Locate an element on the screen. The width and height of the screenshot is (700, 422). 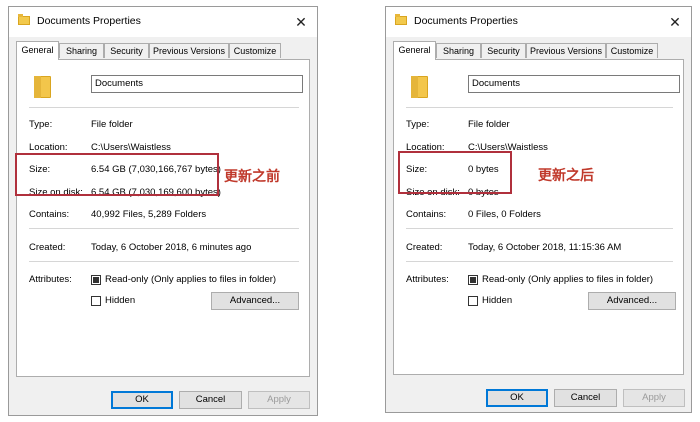
annotation-before: 更新之前 is located at coordinates (252, 177).